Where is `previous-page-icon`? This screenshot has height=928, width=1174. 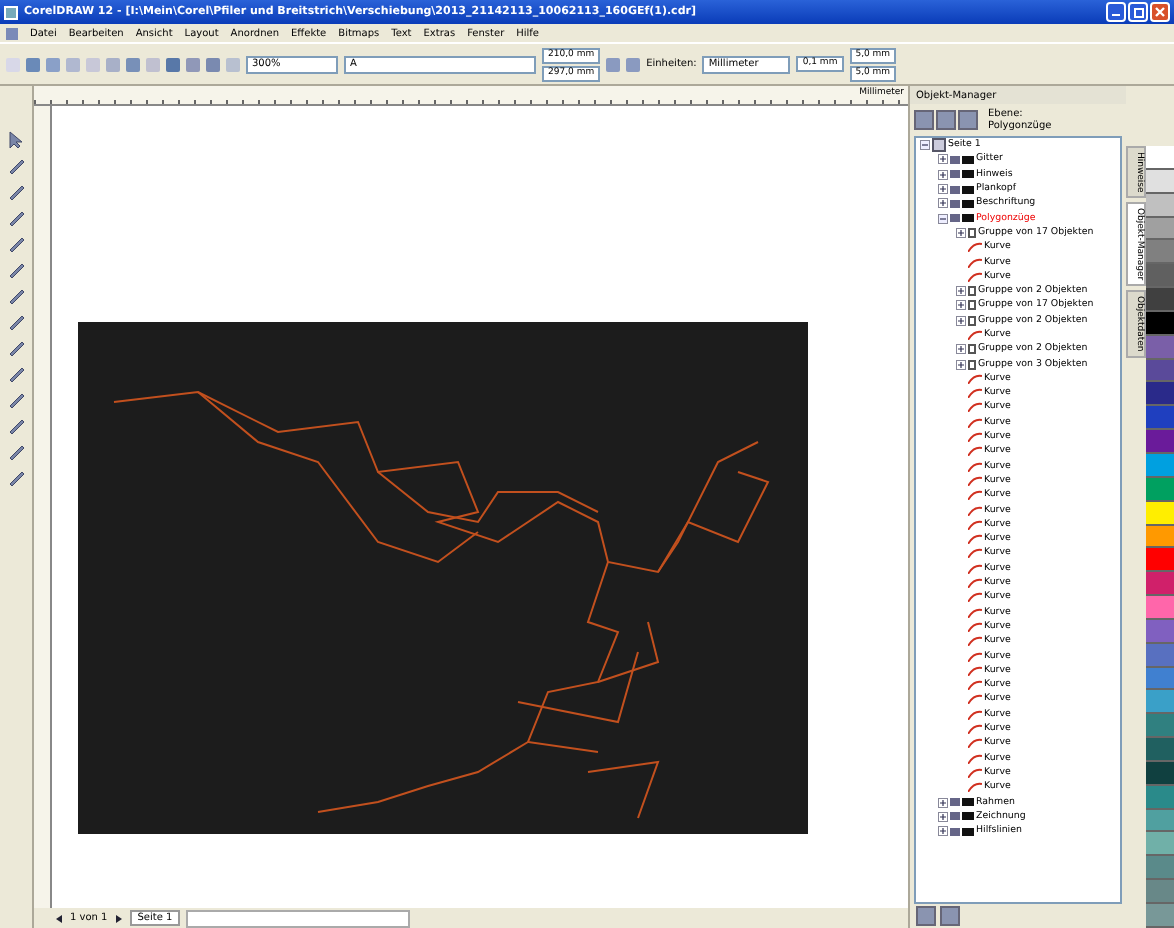
previous-page-icon is located at coordinates (59, 918).